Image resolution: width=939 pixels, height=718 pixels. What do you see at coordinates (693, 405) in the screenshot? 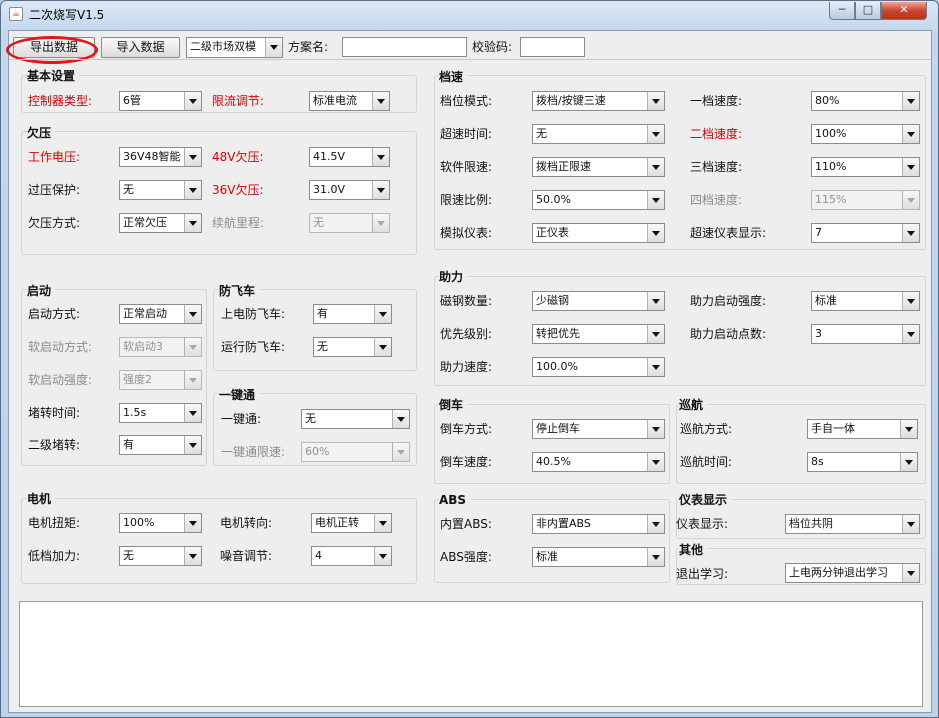
I see `cruise-title: 巡航` at bounding box center [693, 405].